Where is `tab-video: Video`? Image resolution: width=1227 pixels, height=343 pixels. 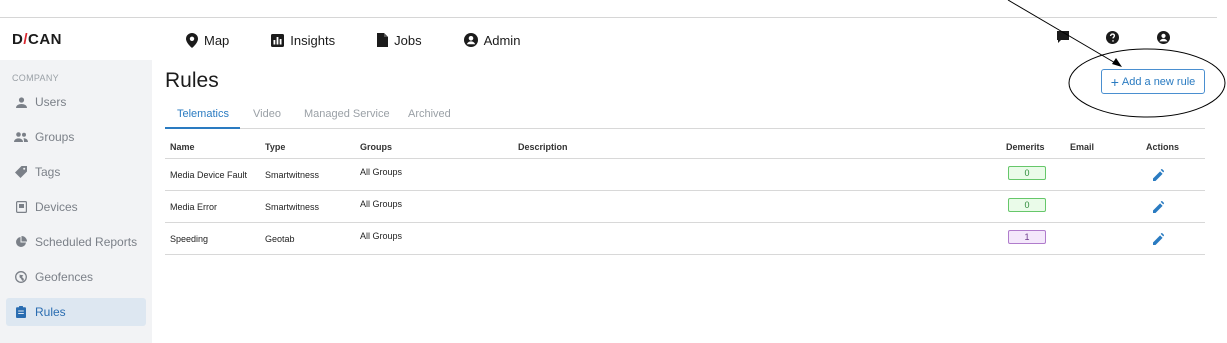 tab-video: Video is located at coordinates (267, 114).